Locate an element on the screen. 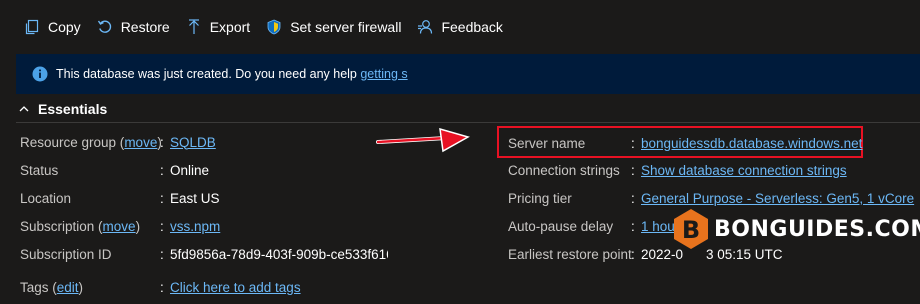  subscription-id-value: 5fd9856a-78d9-403f-909b-ce533f616 is located at coordinates (279, 254).